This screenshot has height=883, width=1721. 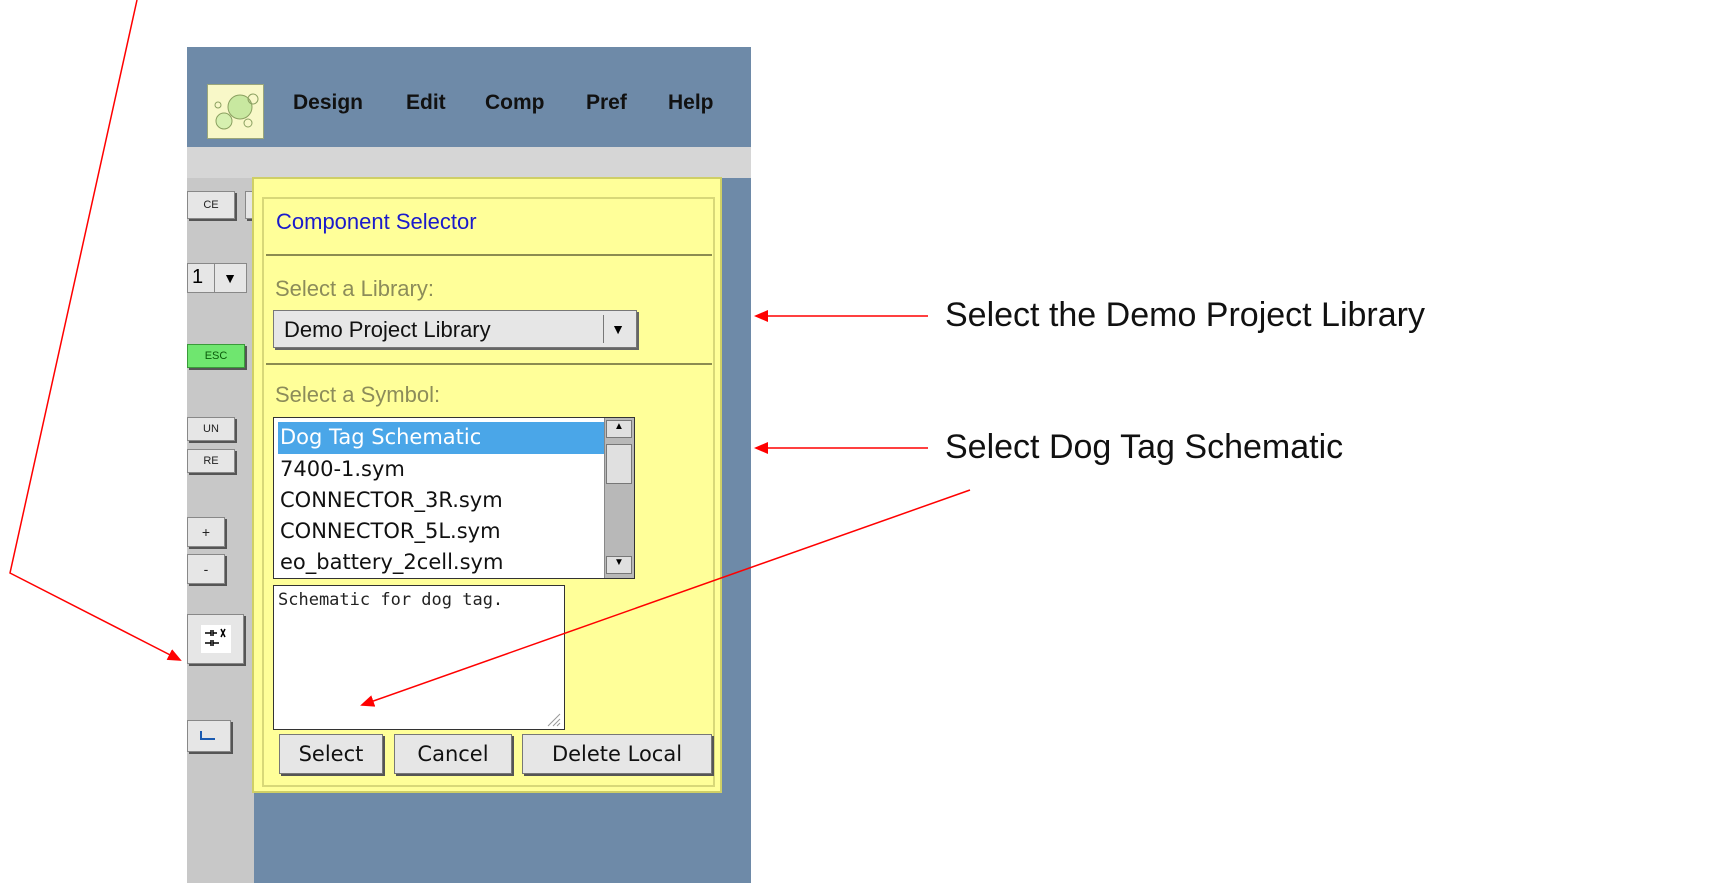 I want to click on arrow-to-component-button, so click(x=95, y=330).